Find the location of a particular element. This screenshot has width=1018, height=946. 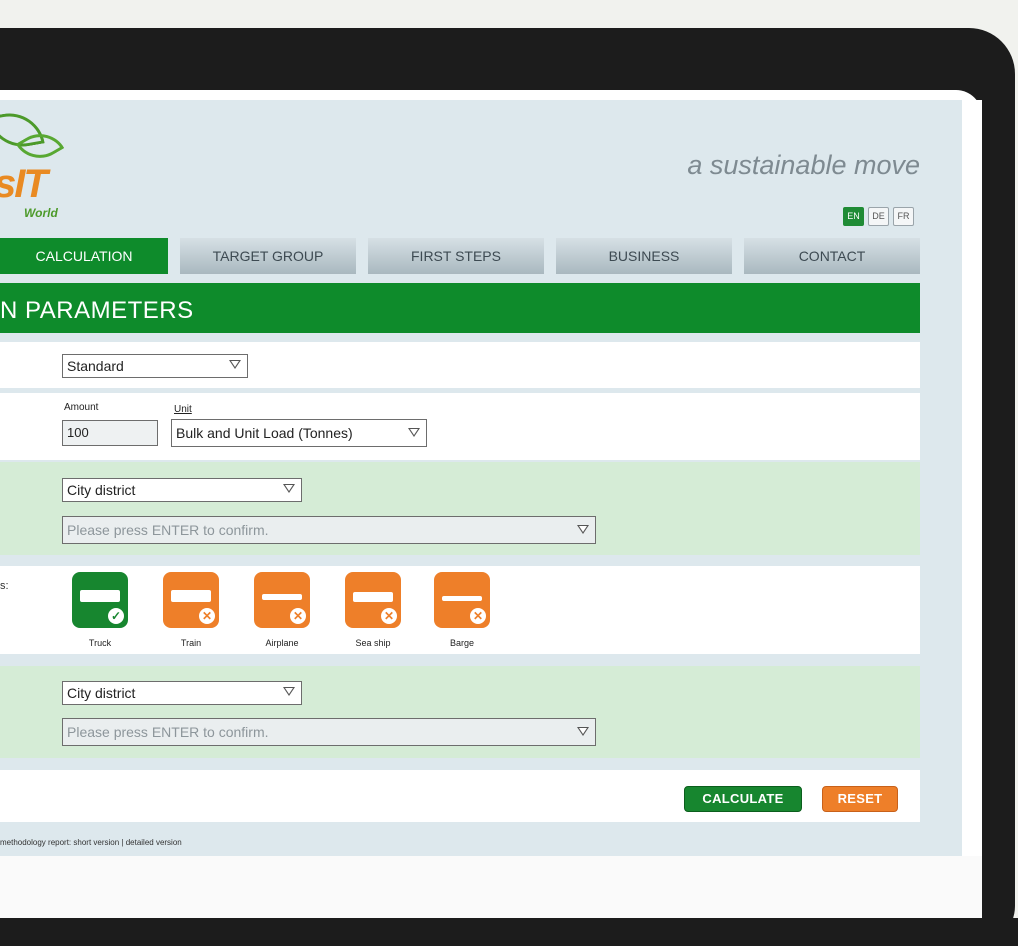

tab-contact: CONTACT is located at coordinates (832, 256).